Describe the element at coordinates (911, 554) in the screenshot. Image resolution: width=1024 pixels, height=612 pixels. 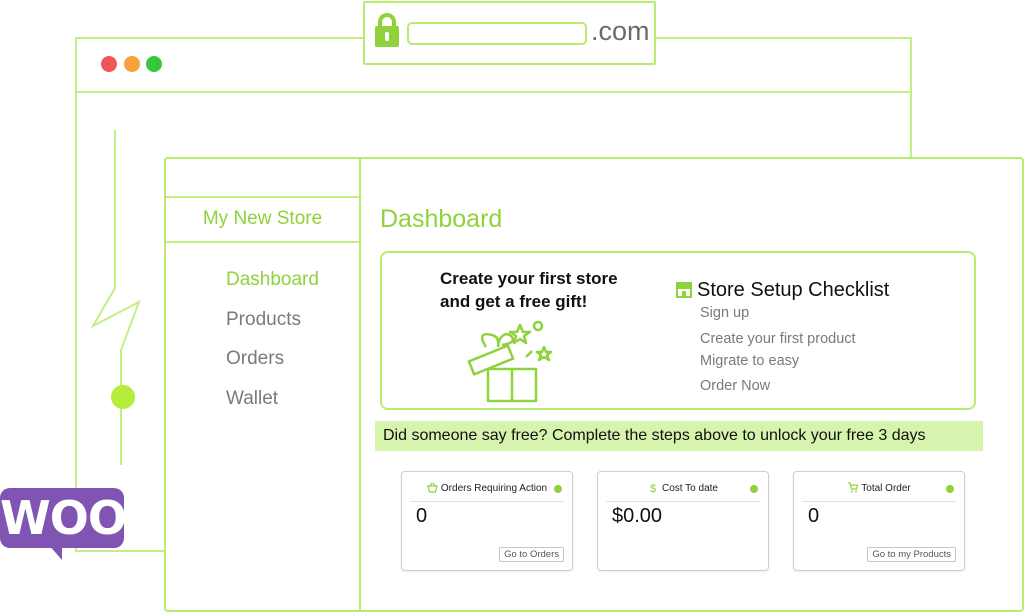
I see `go-to-products-button: Go to my Products` at that location.